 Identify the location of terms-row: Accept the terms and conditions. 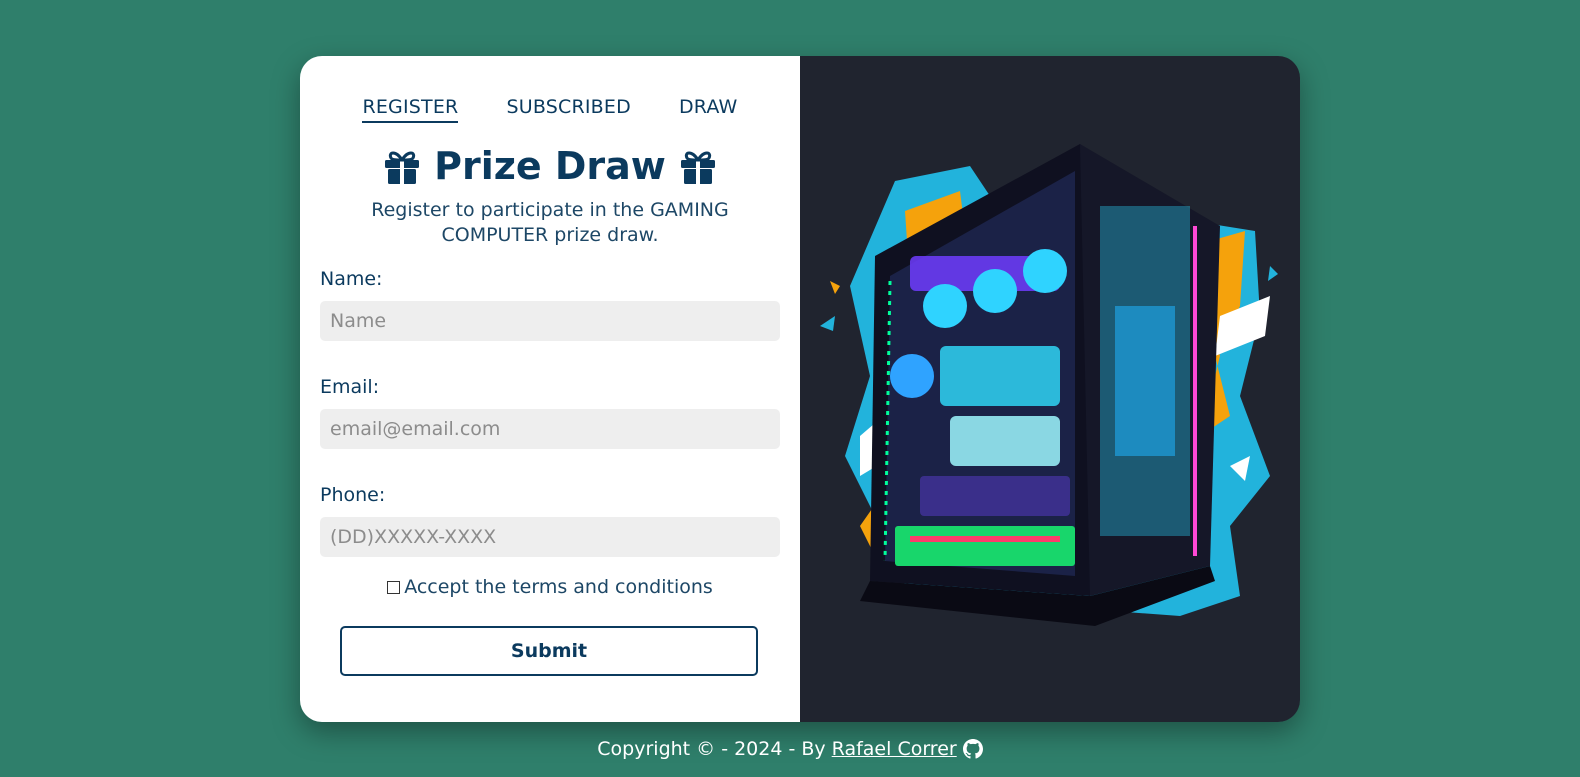
(550, 587).